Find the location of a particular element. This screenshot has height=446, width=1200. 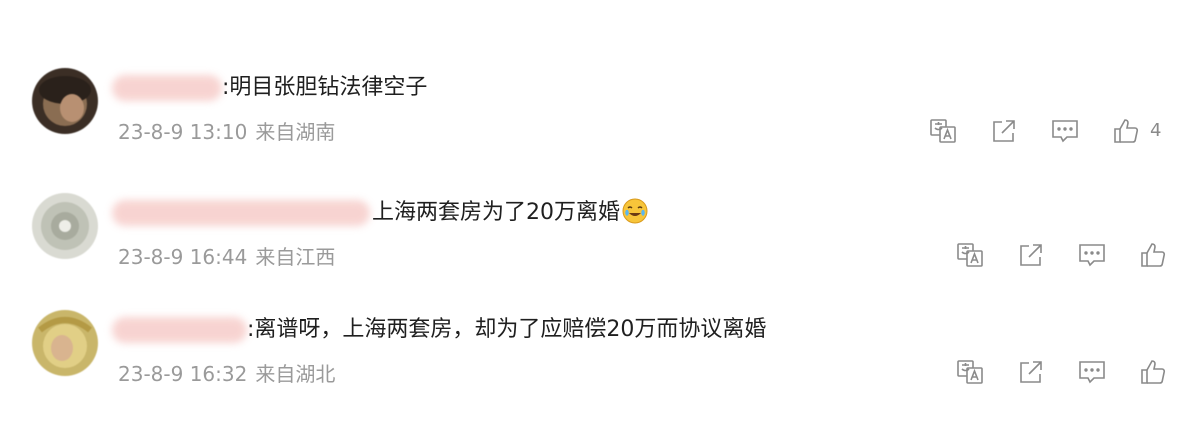

comment-meta: 23-8-9 13:10 来自湖南 is located at coordinates (226, 132).